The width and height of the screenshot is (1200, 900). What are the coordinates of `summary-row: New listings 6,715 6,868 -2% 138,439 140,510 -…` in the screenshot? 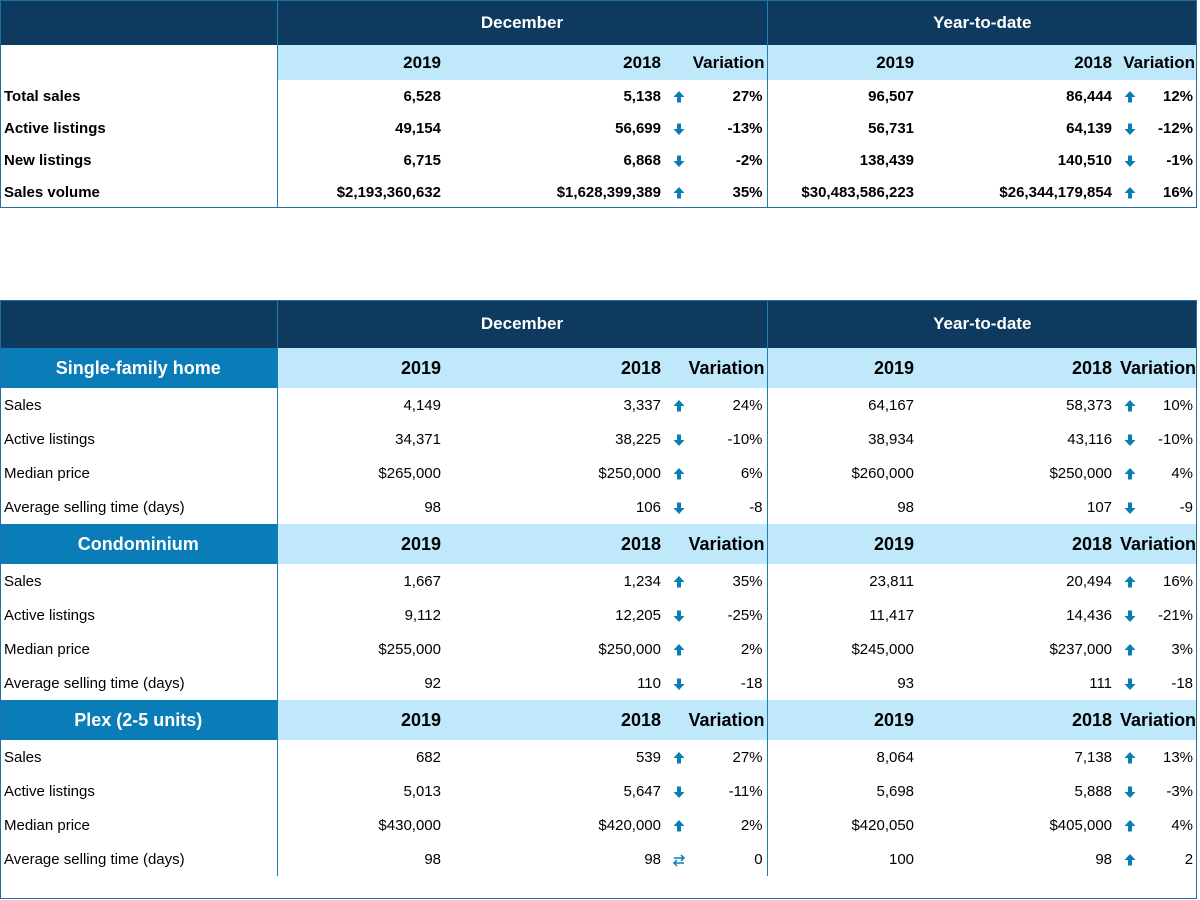 It's located at (598, 160).